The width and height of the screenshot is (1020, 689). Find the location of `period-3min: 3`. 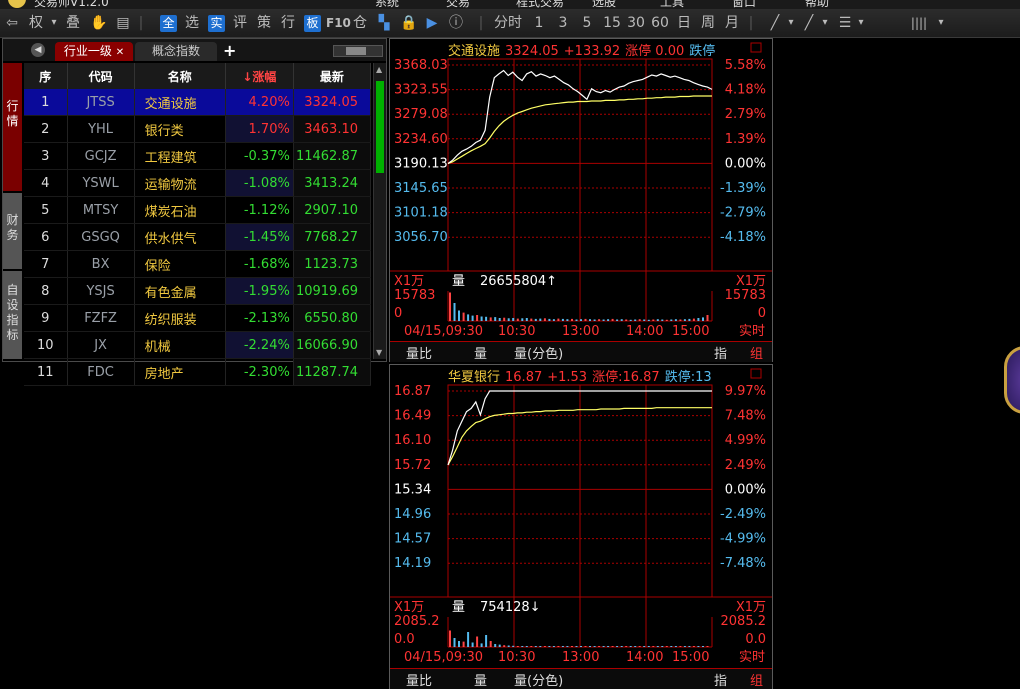

period-3min: 3 is located at coordinates (563, 23).